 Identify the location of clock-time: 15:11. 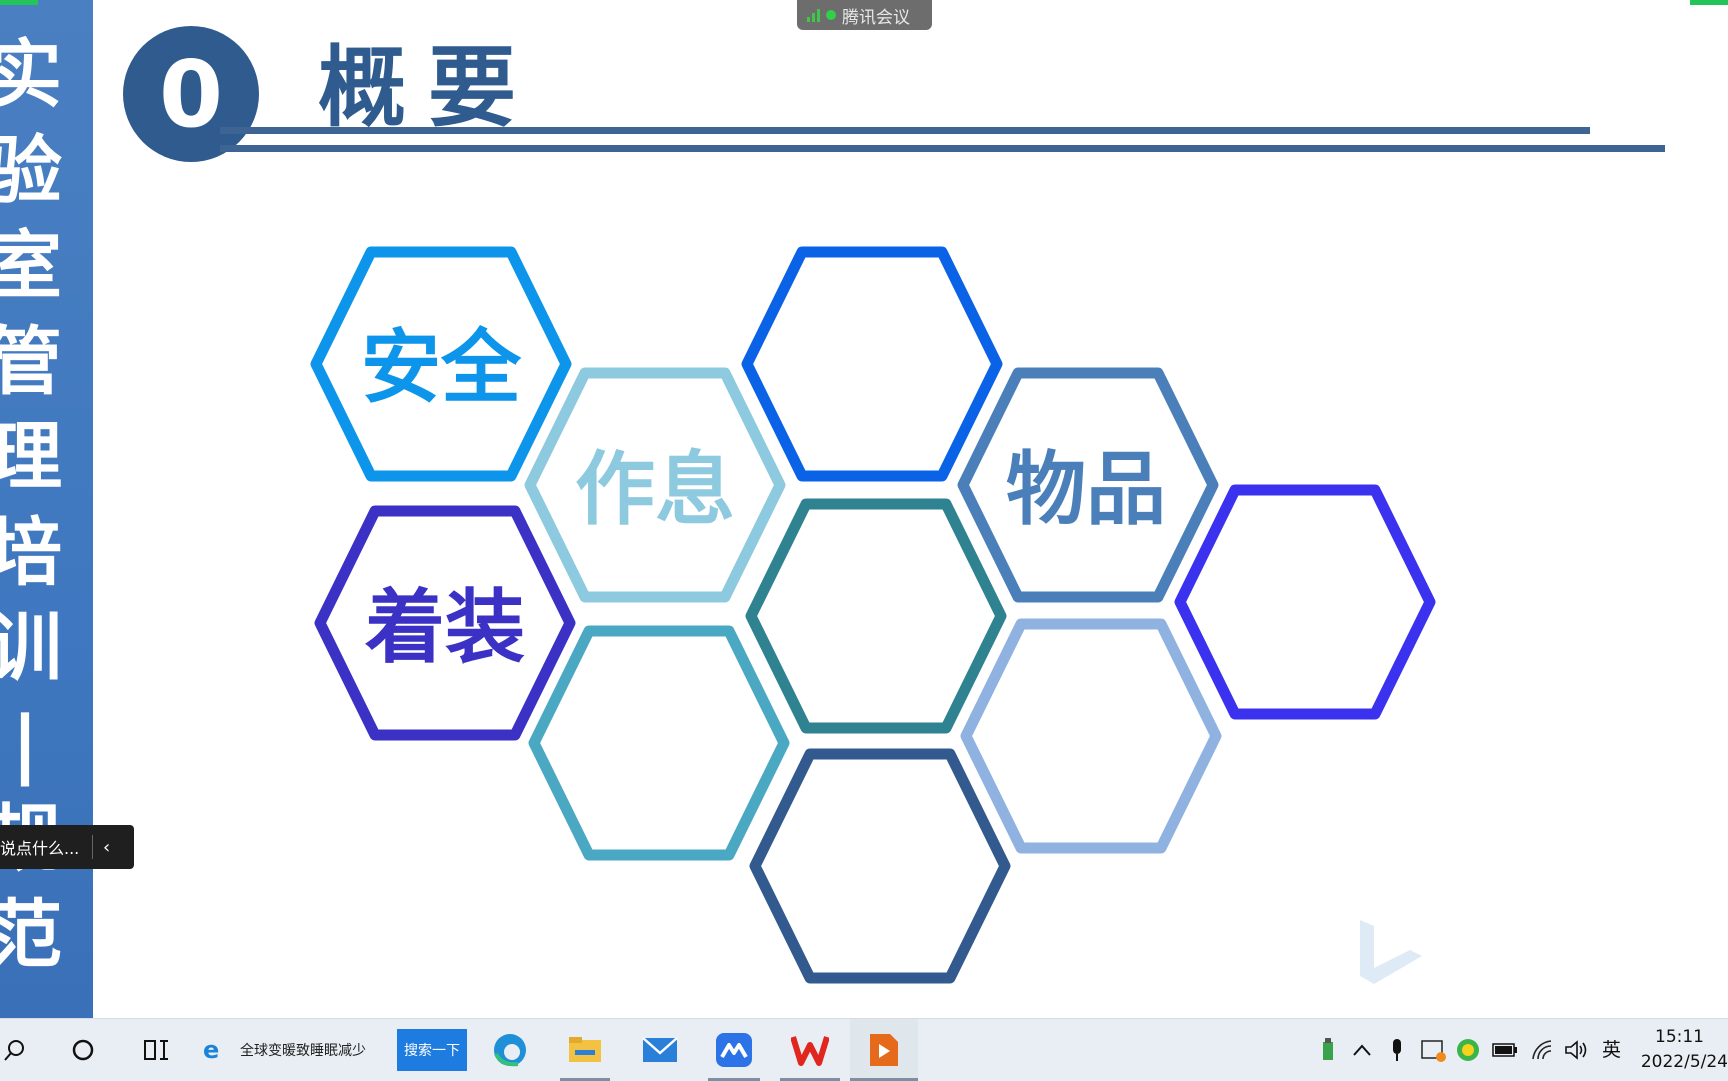
(1679, 1037).